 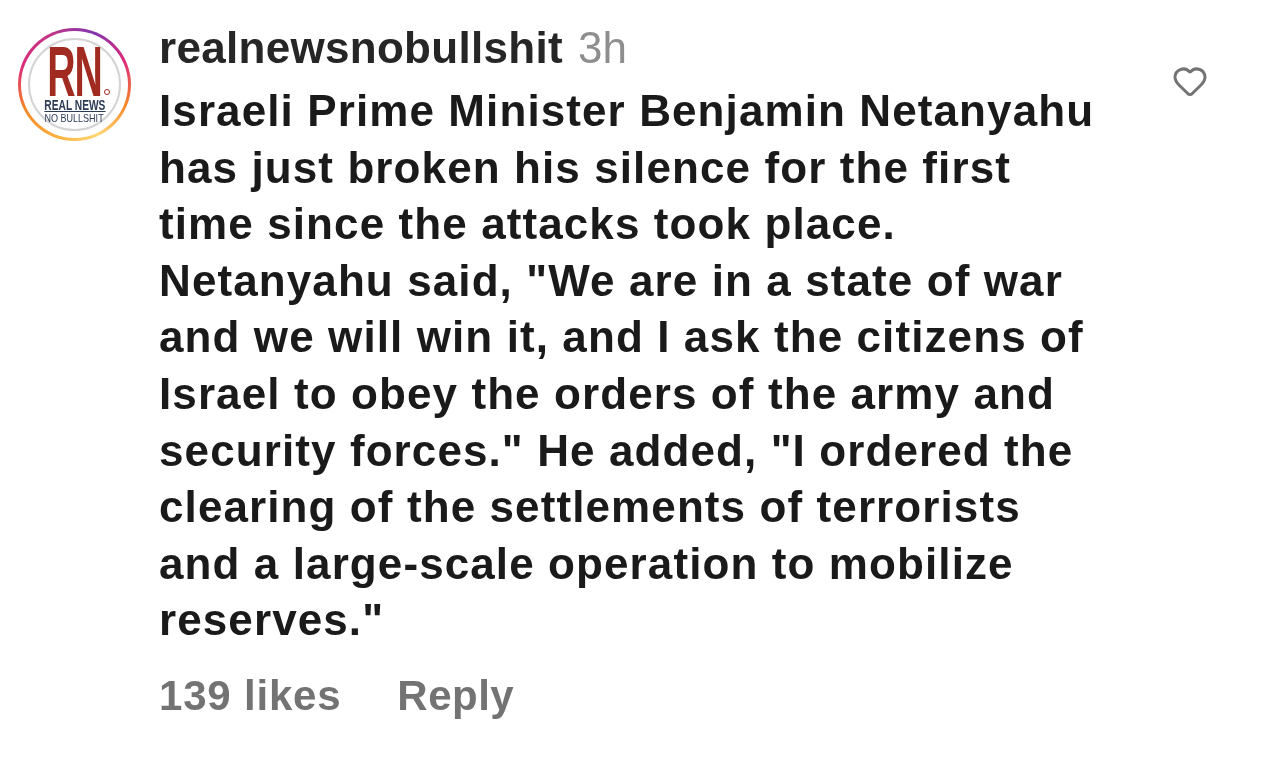 I want to click on logo-monogram: RN, so click(x=74, y=71).